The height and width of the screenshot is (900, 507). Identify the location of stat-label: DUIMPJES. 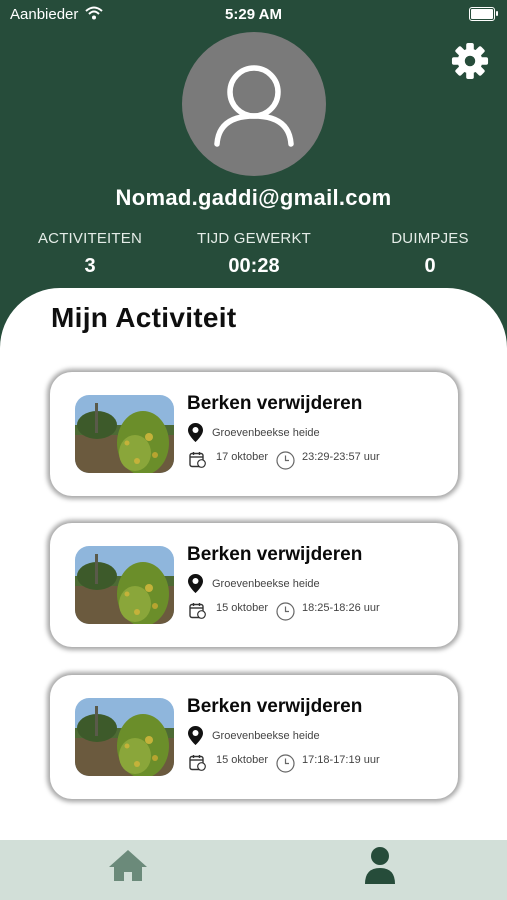
(430, 238).